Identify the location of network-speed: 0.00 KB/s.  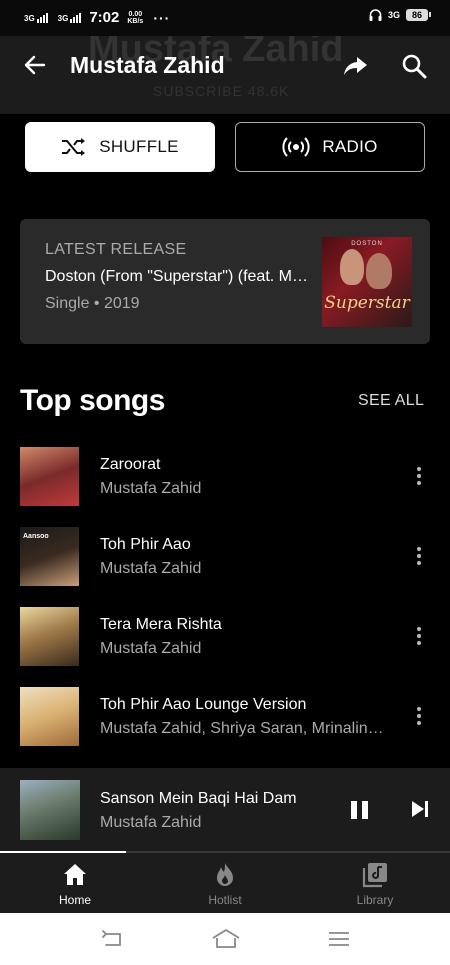
(135, 18).